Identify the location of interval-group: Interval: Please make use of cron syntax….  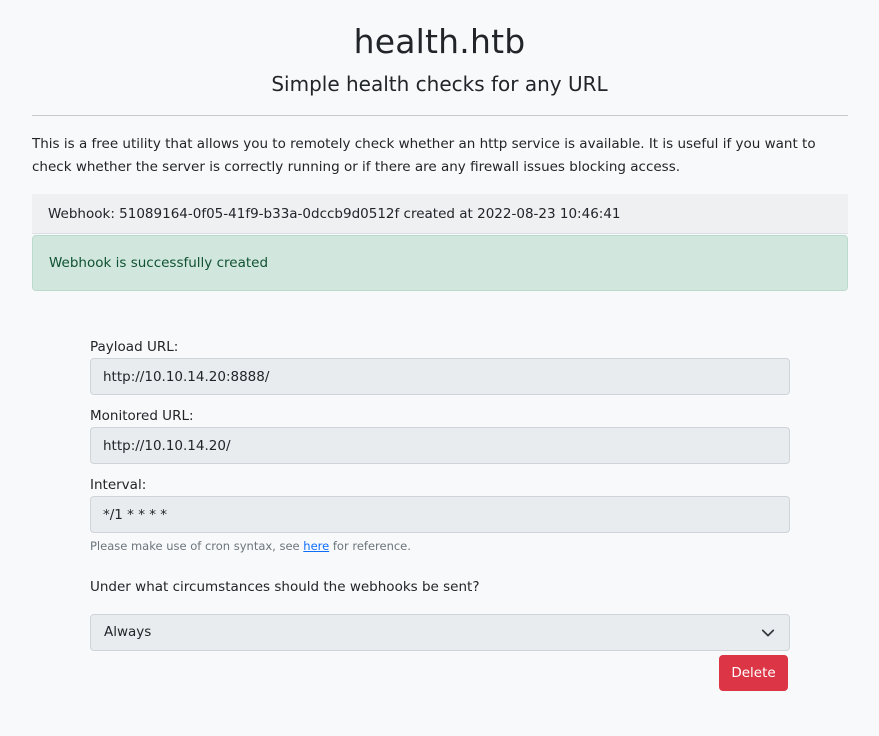
(440, 514).